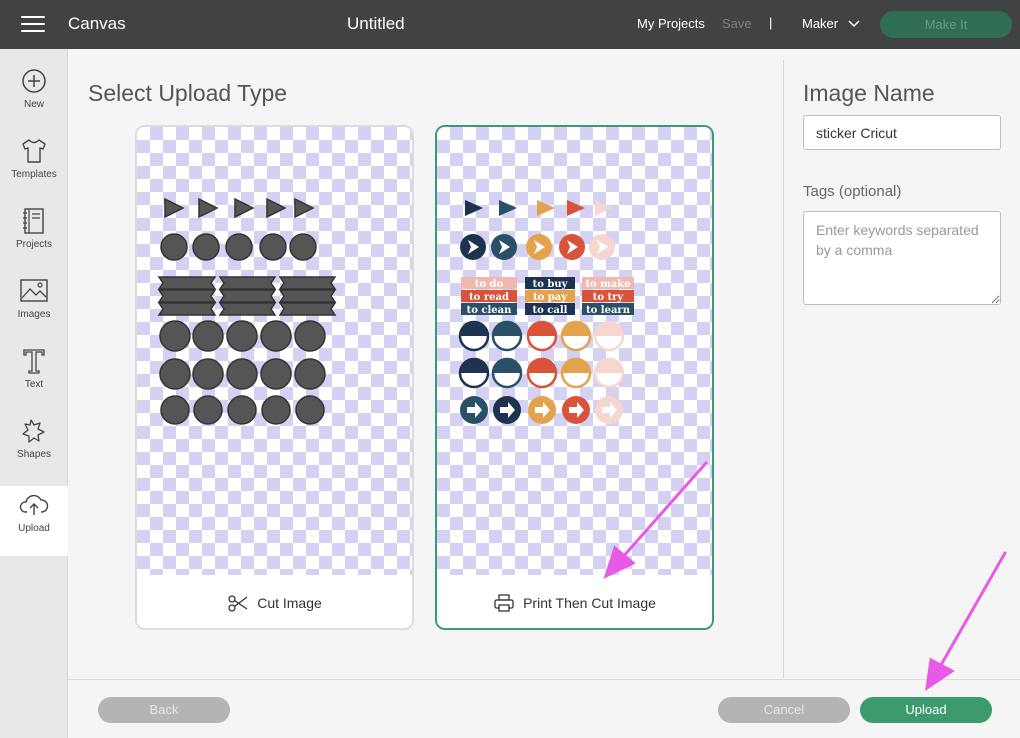  What do you see at coordinates (608, 310) in the screenshot?
I see `sticker-label: to learn` at bounding box center [608, 310].